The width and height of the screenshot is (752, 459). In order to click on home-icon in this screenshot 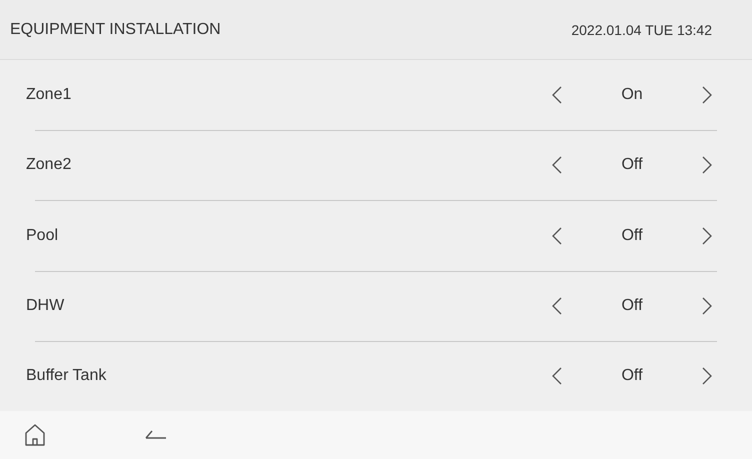, I will do `click(35, 435)`.